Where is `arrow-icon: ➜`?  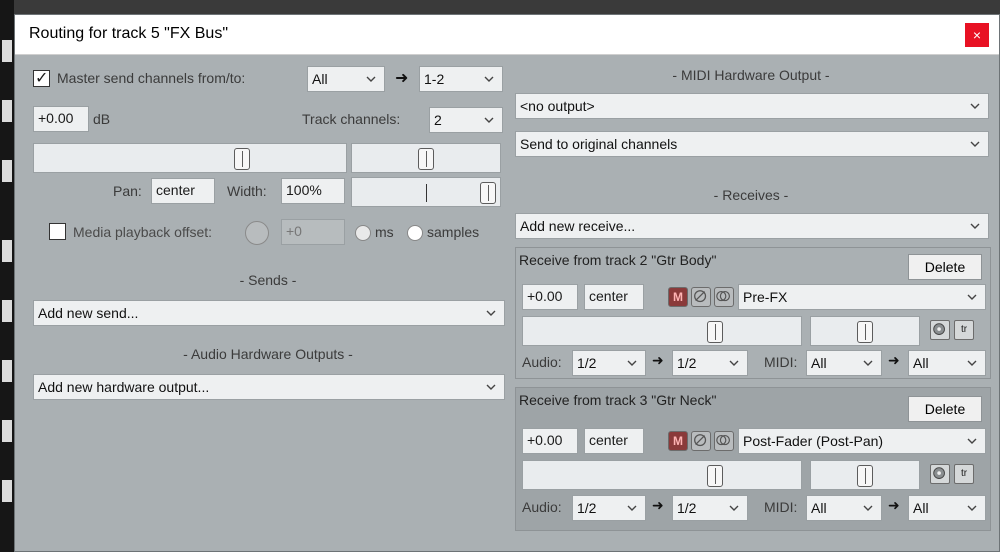
arrow-icon: ➜ is located at coordinates (658, 505).